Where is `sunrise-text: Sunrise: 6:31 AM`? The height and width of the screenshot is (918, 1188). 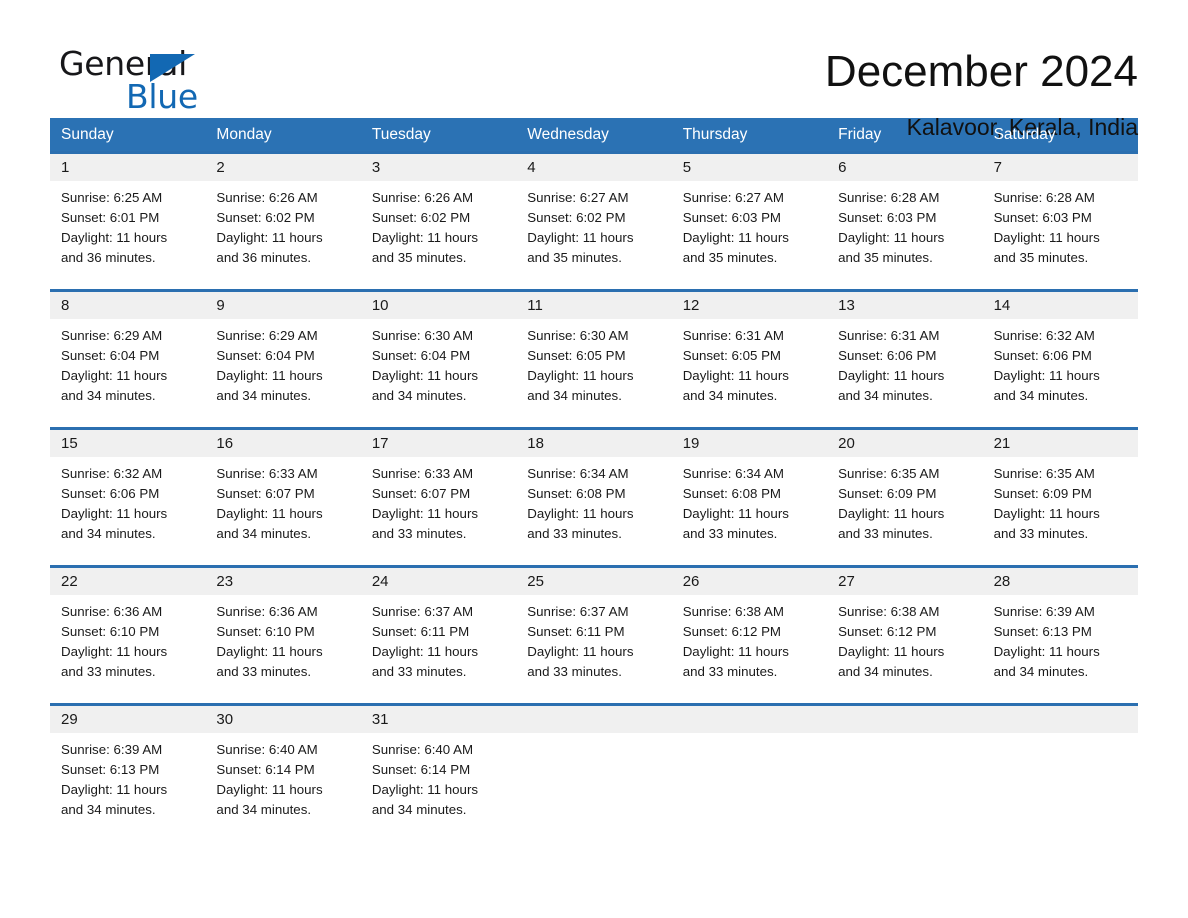 sunrise-text: Sunrise: 6:31 AM is located at coordinates (733, 335).